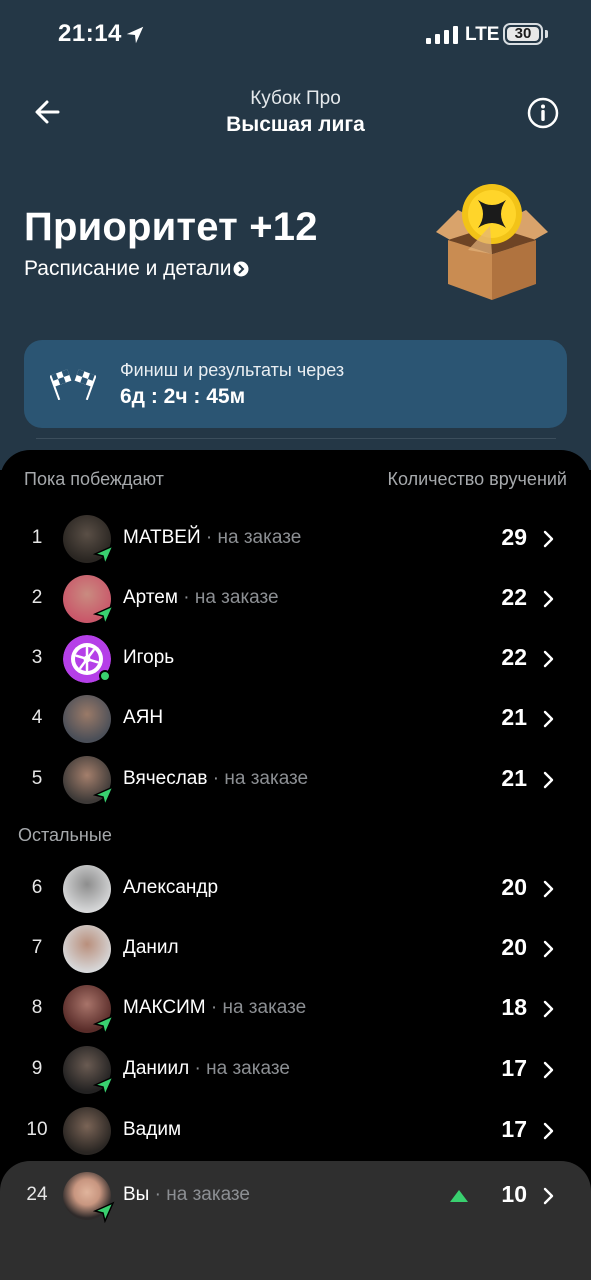  What do you see at coordinates (37, 1007) in the screenshot?
I see `row-rank: 8` at bounding box center [37, 1007].